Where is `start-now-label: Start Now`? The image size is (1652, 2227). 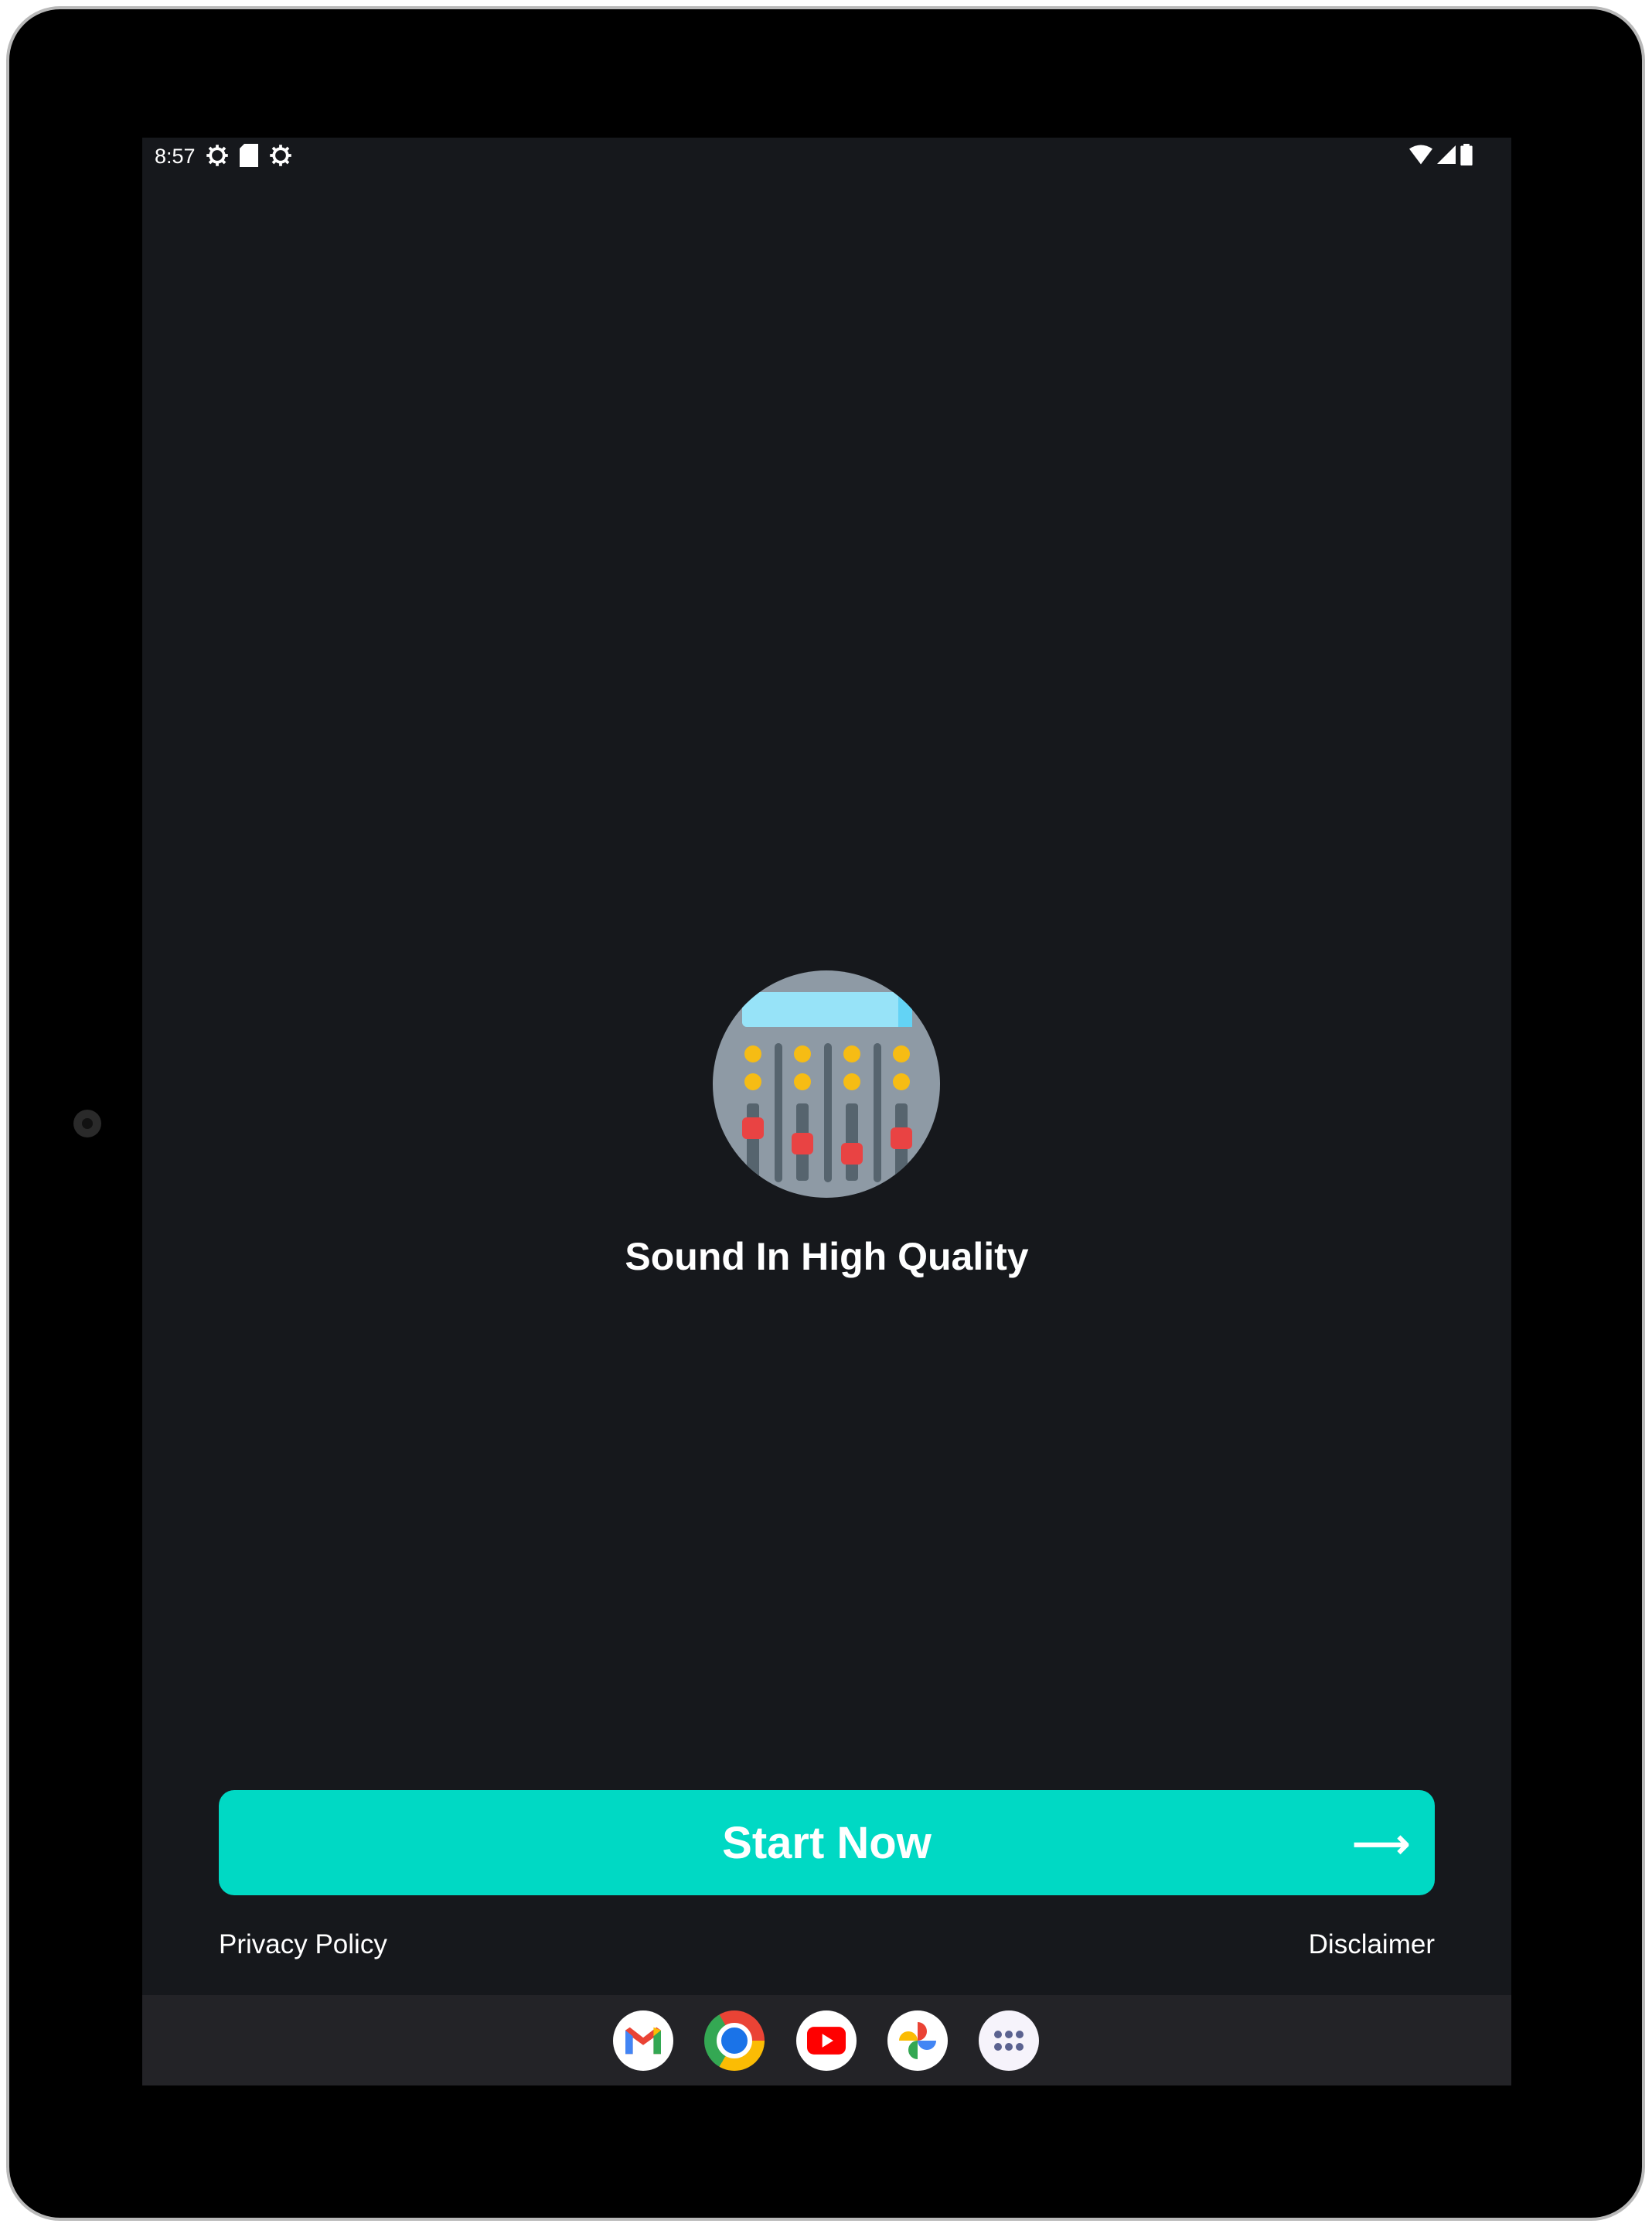
start-now-label: Start Now is located at coordinates (827, 1842).